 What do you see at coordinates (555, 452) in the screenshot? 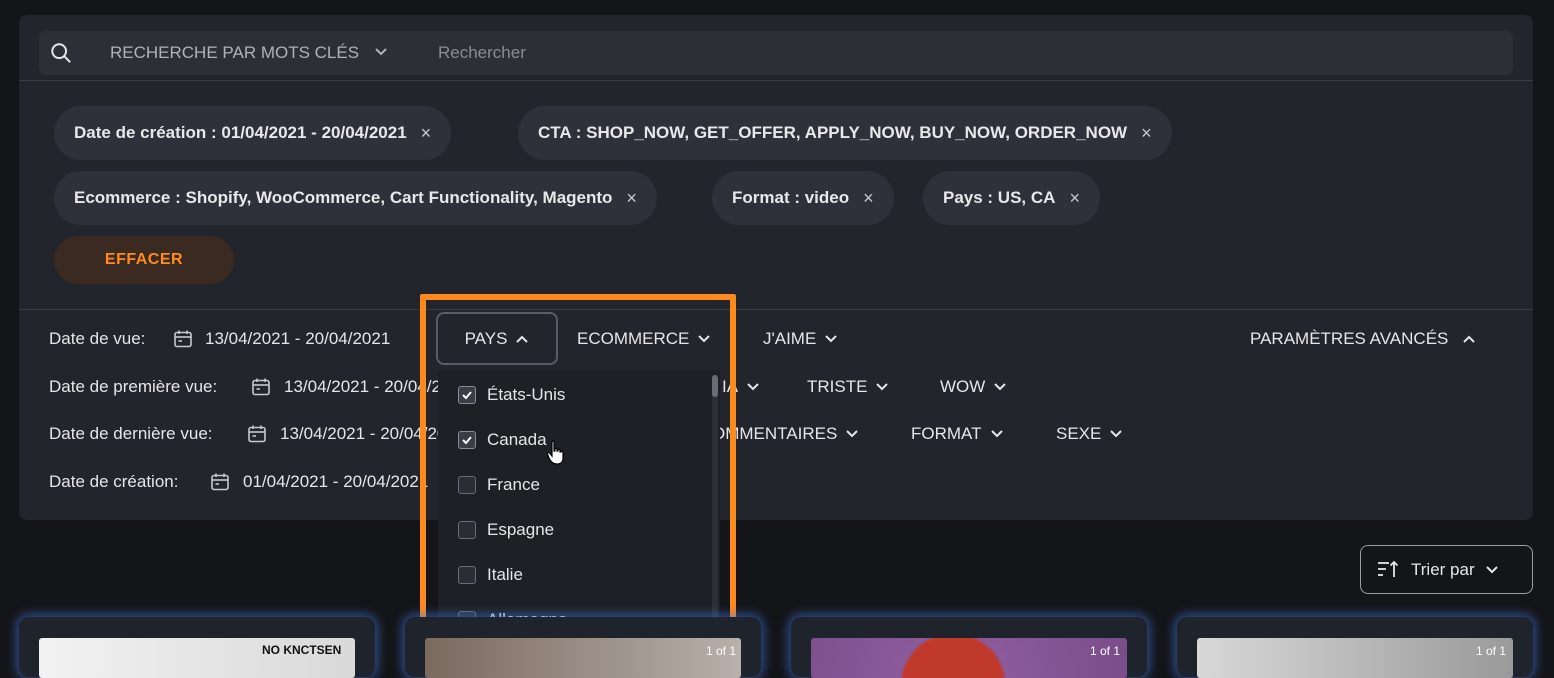
I see `hand-cursor-icon` at bounding box center [555, 452].